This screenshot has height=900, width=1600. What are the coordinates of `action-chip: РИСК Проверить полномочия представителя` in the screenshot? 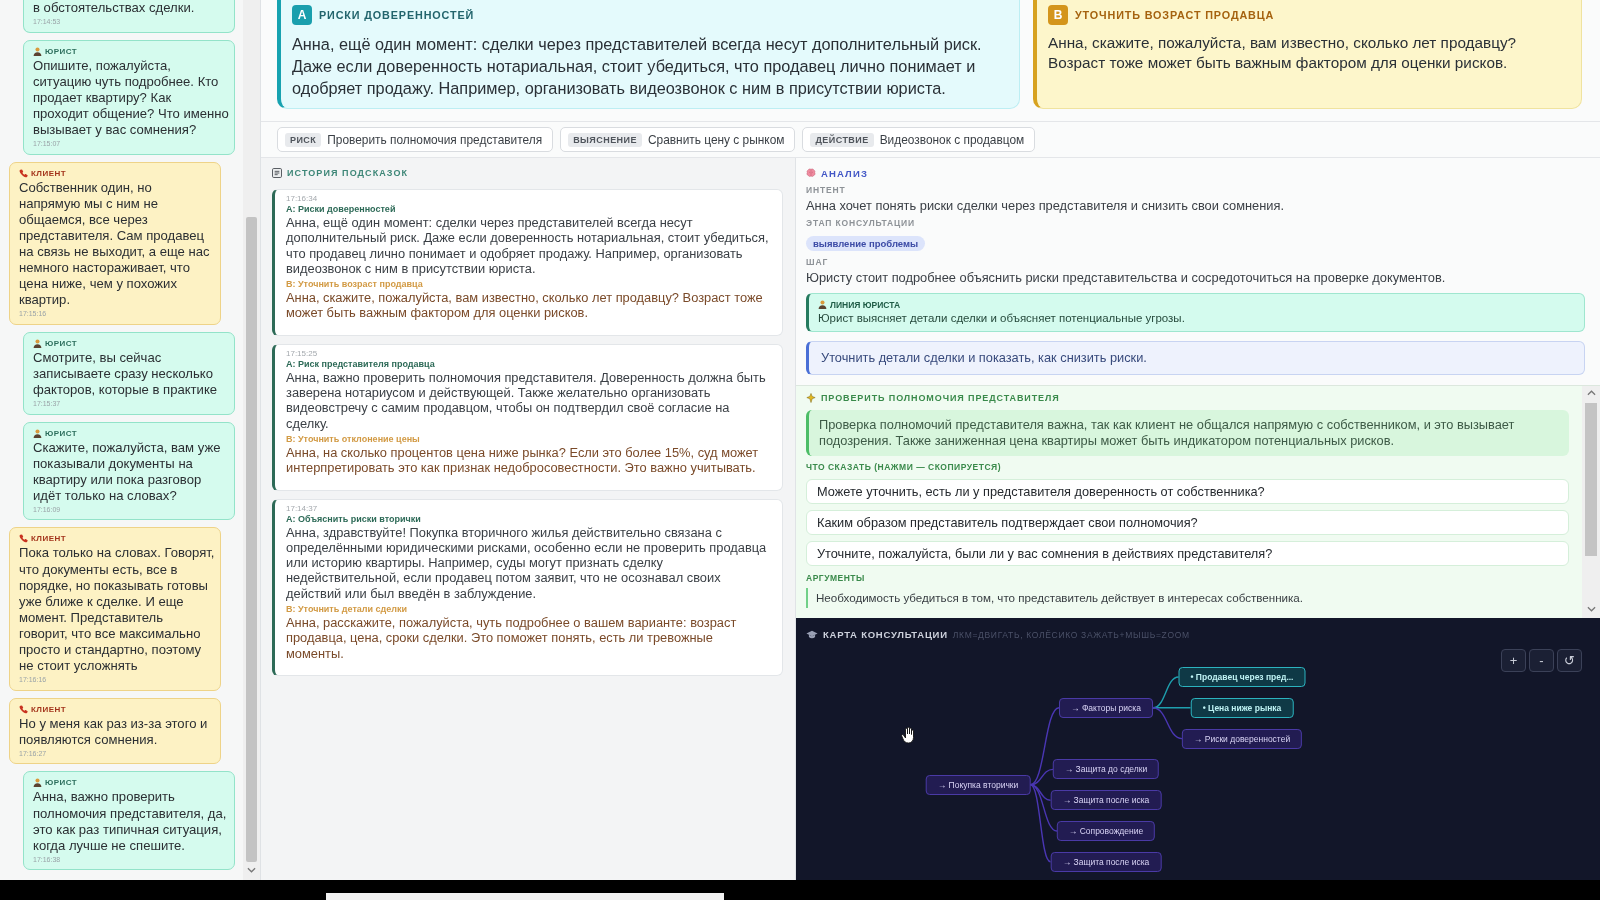 It's located at (415, 139).